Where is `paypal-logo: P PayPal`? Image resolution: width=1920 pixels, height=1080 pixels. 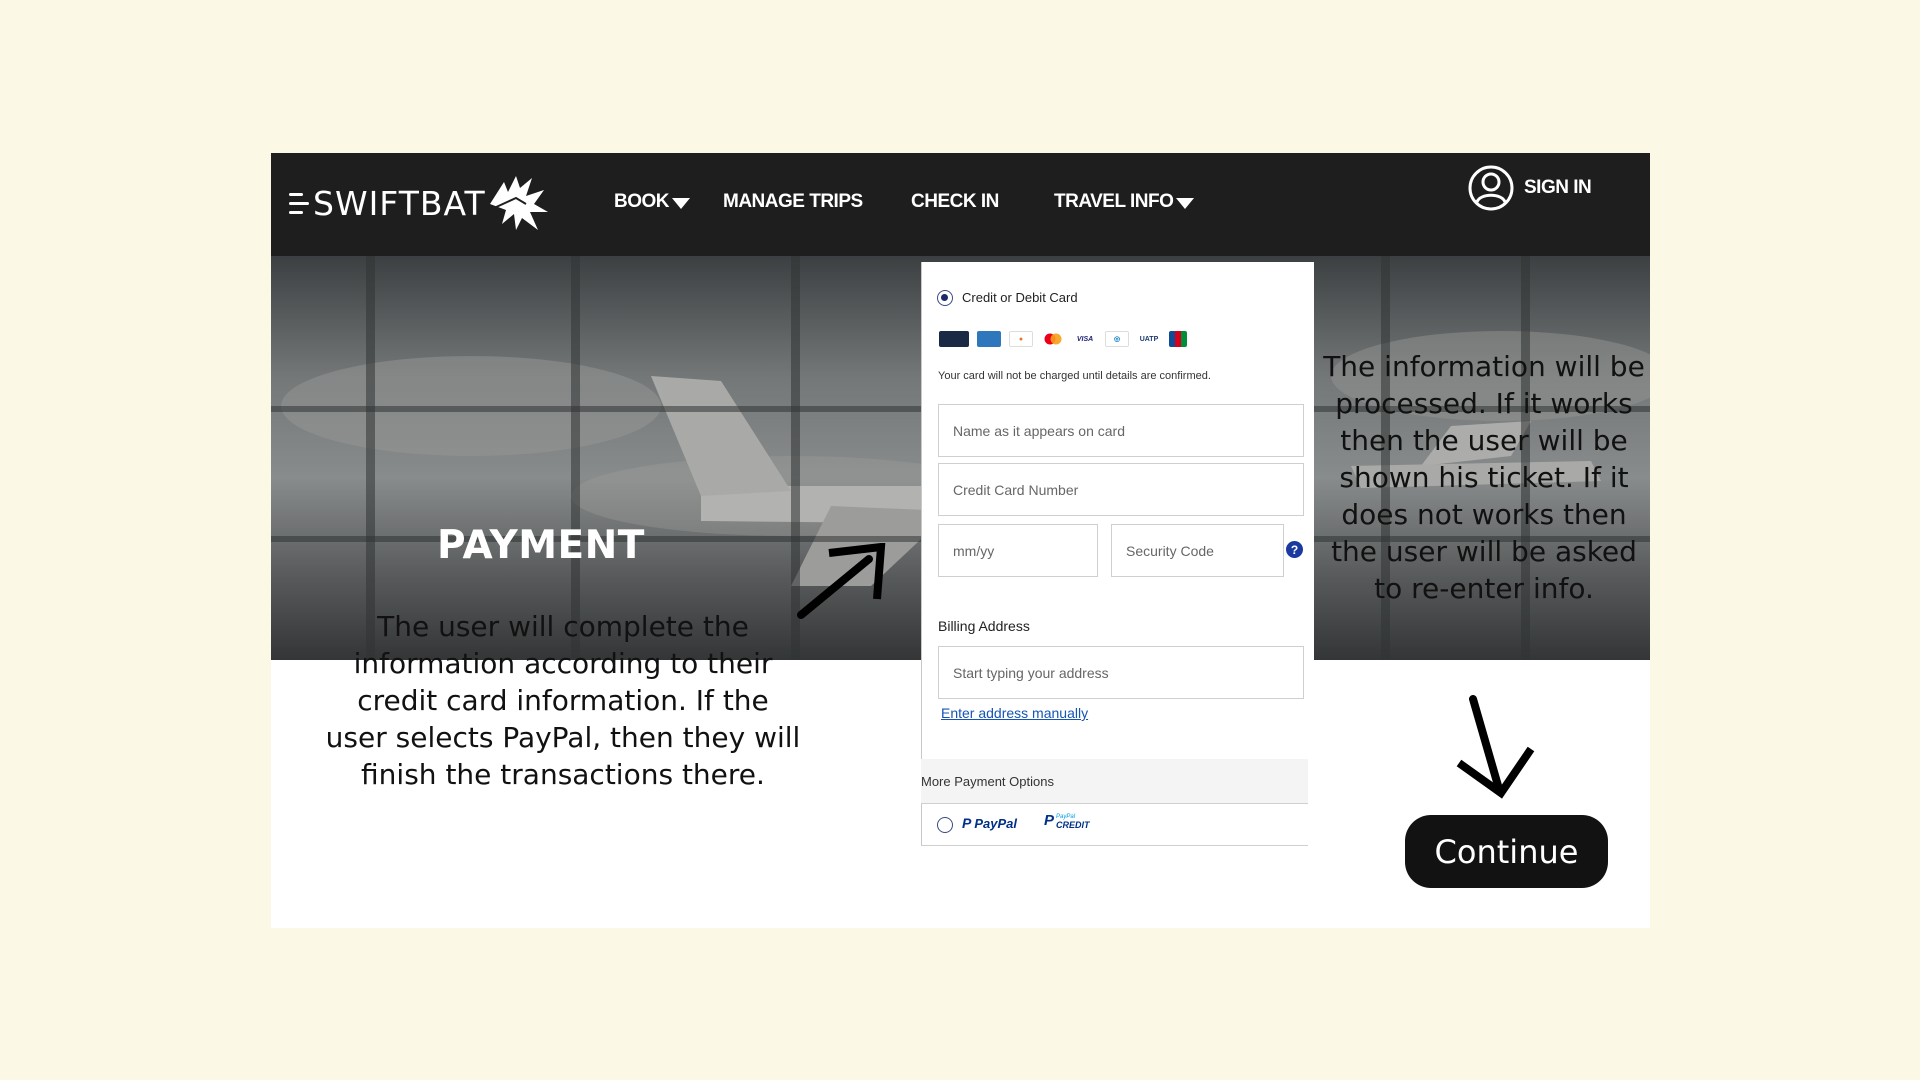 paypal-logo: P PayPal is located at coordinates (989, 823).